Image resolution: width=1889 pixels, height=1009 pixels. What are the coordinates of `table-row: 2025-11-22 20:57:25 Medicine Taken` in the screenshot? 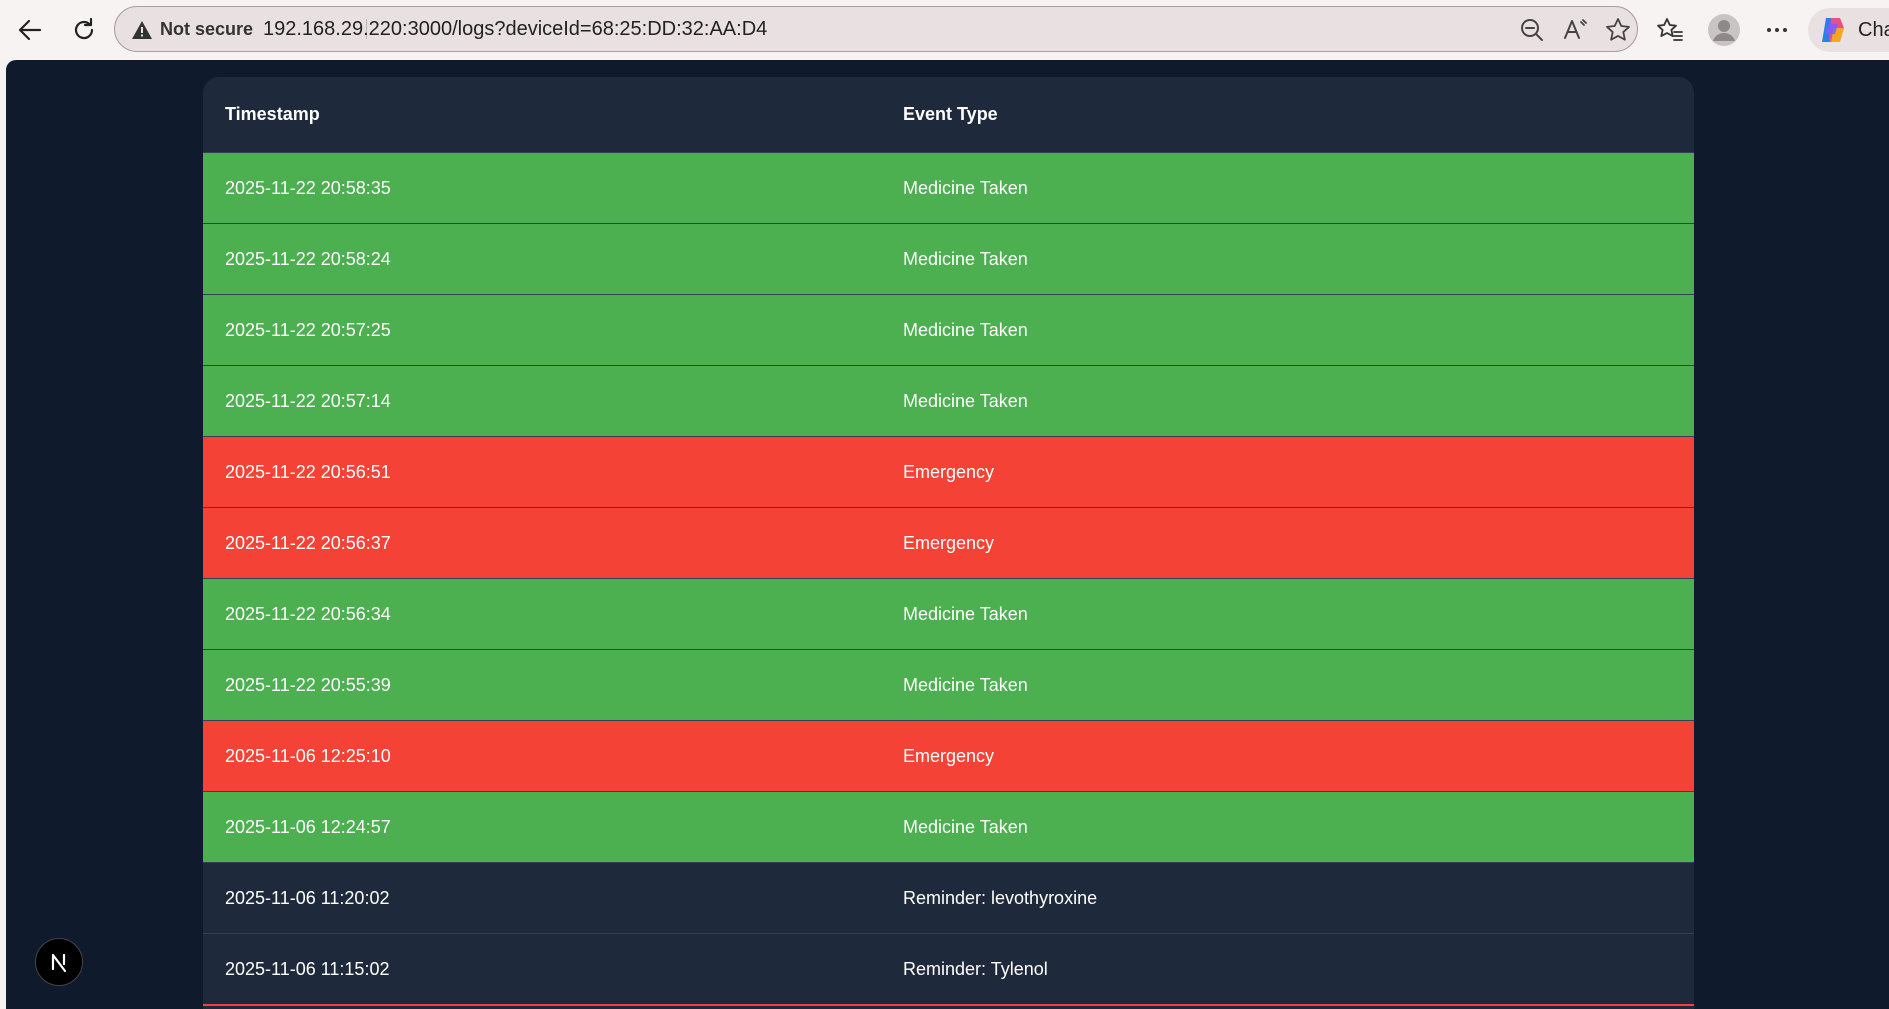 It's located at (948, 329).